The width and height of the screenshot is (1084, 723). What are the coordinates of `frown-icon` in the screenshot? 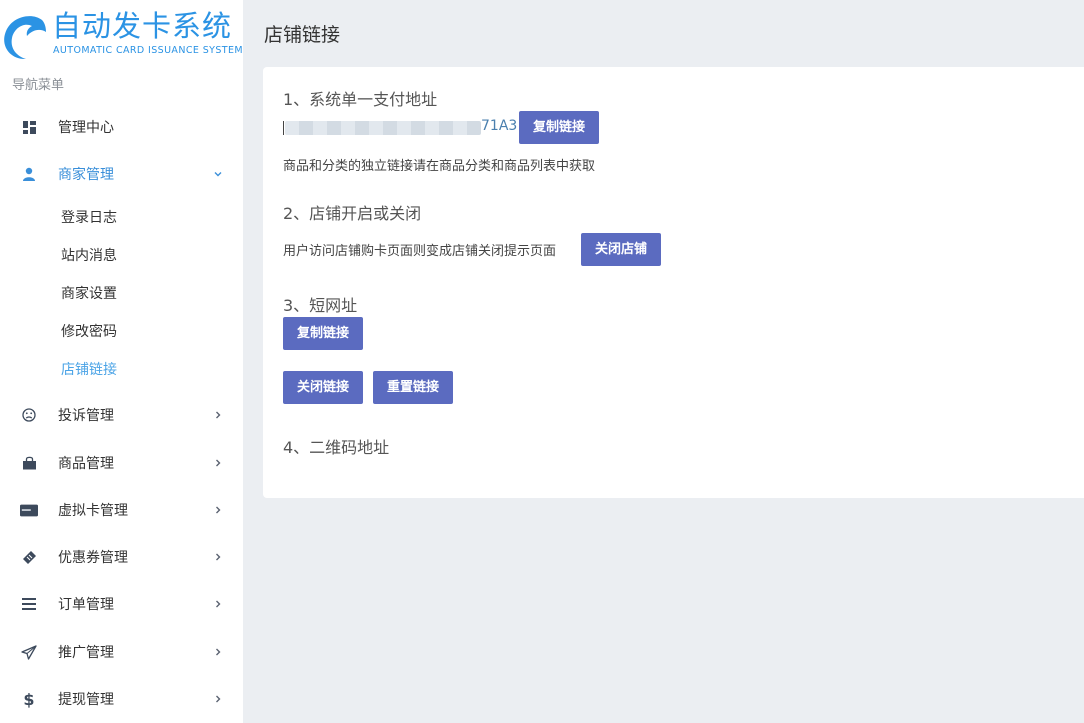 It's located at (29, 415).